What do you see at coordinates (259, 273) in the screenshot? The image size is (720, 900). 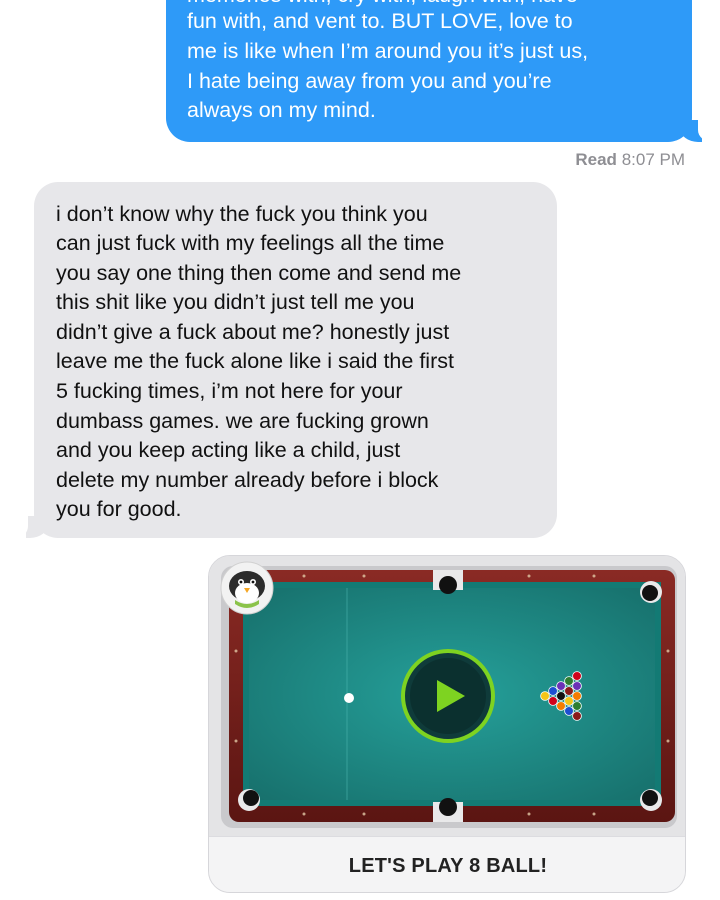 I see `message-line: you say one thing then come and send me` at bounding box center [259, 273].